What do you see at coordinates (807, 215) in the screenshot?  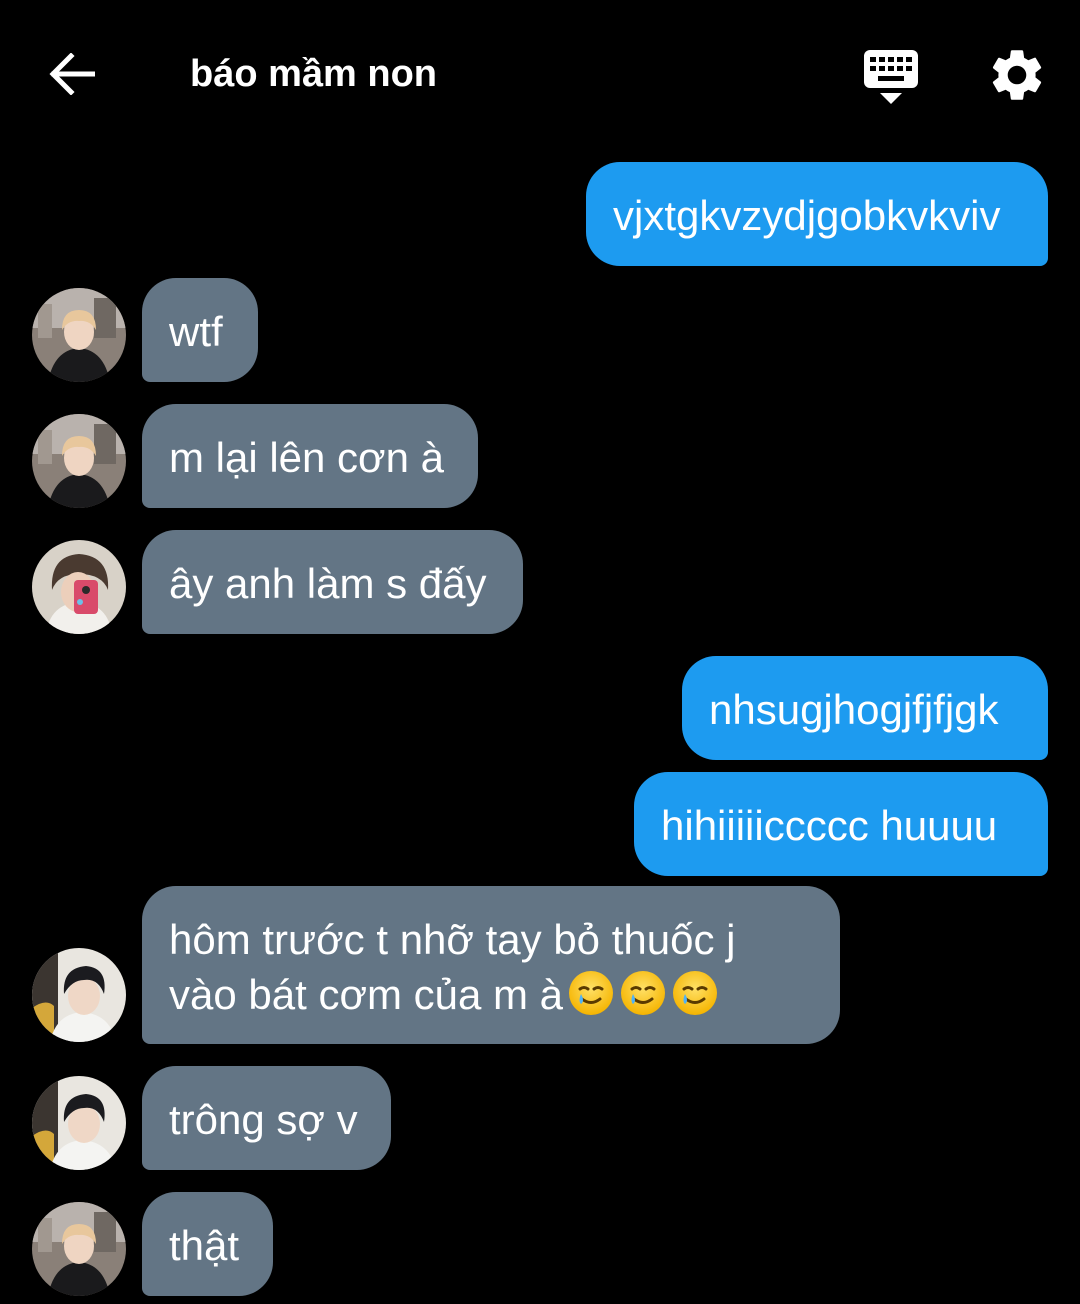 I see `message-text: vjxtgkvzydjgobkvkviv` at bounding box center [807, 215].